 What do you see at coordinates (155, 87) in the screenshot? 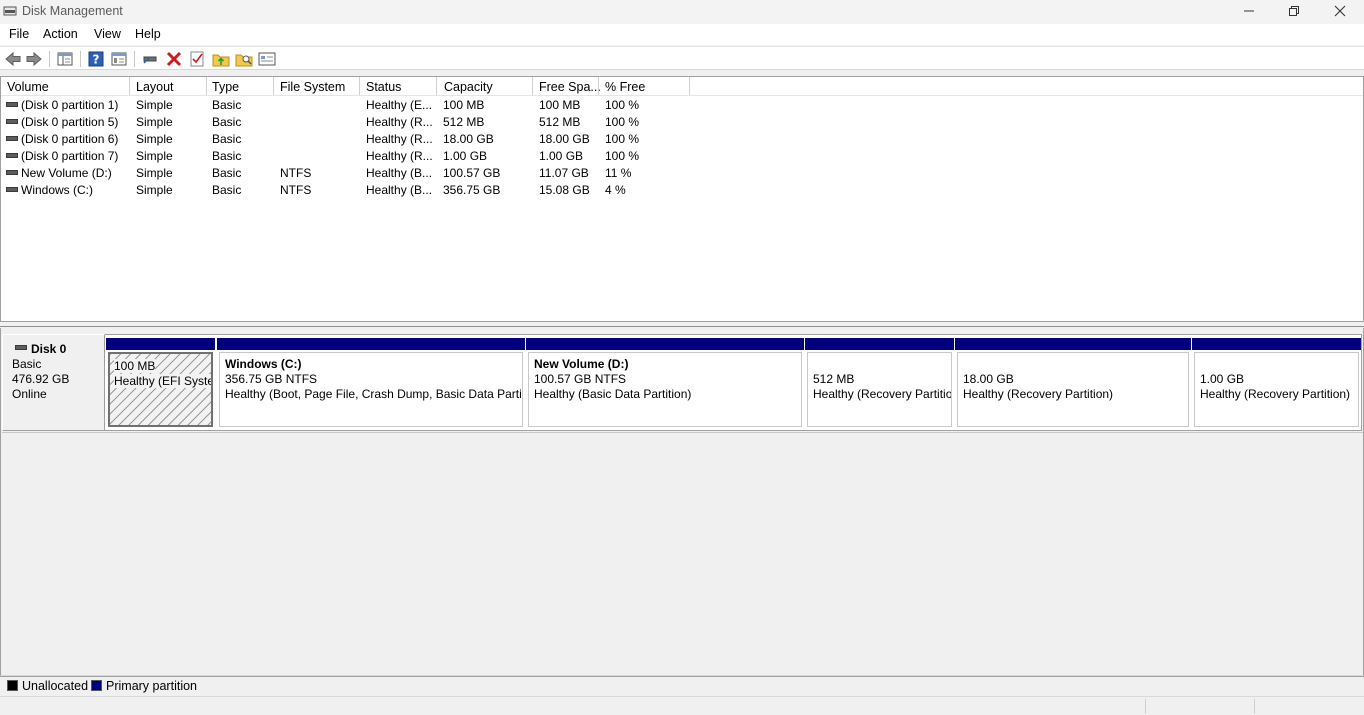
I see `column-header-layout: Layout` at bounding box center [155, 87].